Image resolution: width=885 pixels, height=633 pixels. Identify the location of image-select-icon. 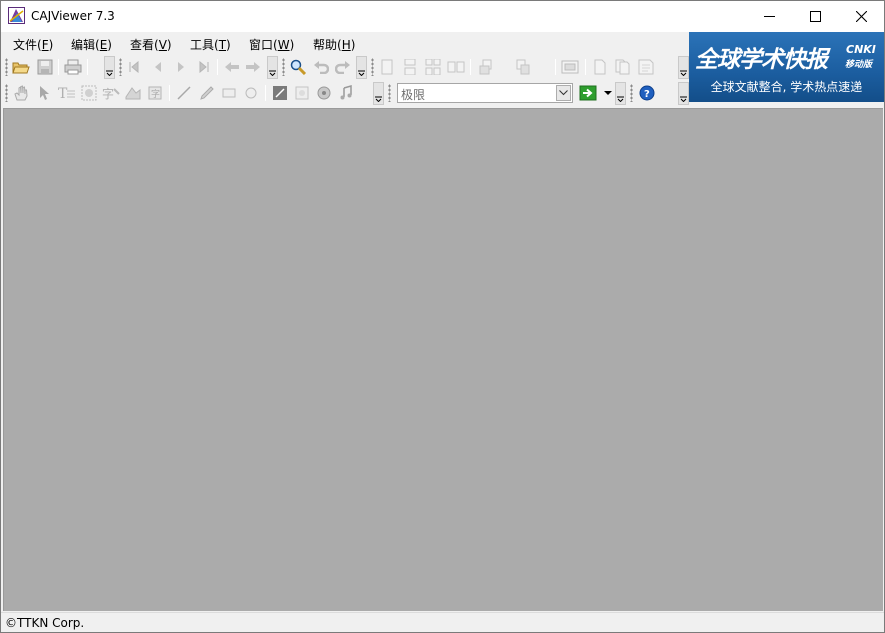
(89, 93).